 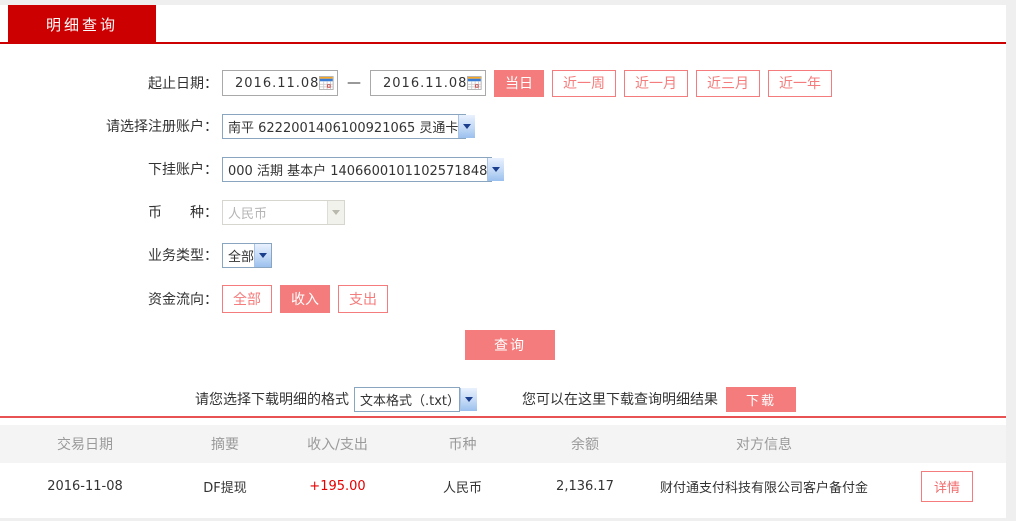 What do you see at coordinates (503, 255) in the screenshot?
I see `business-type-row: 业务类型： 全部` at bounding box center [503, 255].